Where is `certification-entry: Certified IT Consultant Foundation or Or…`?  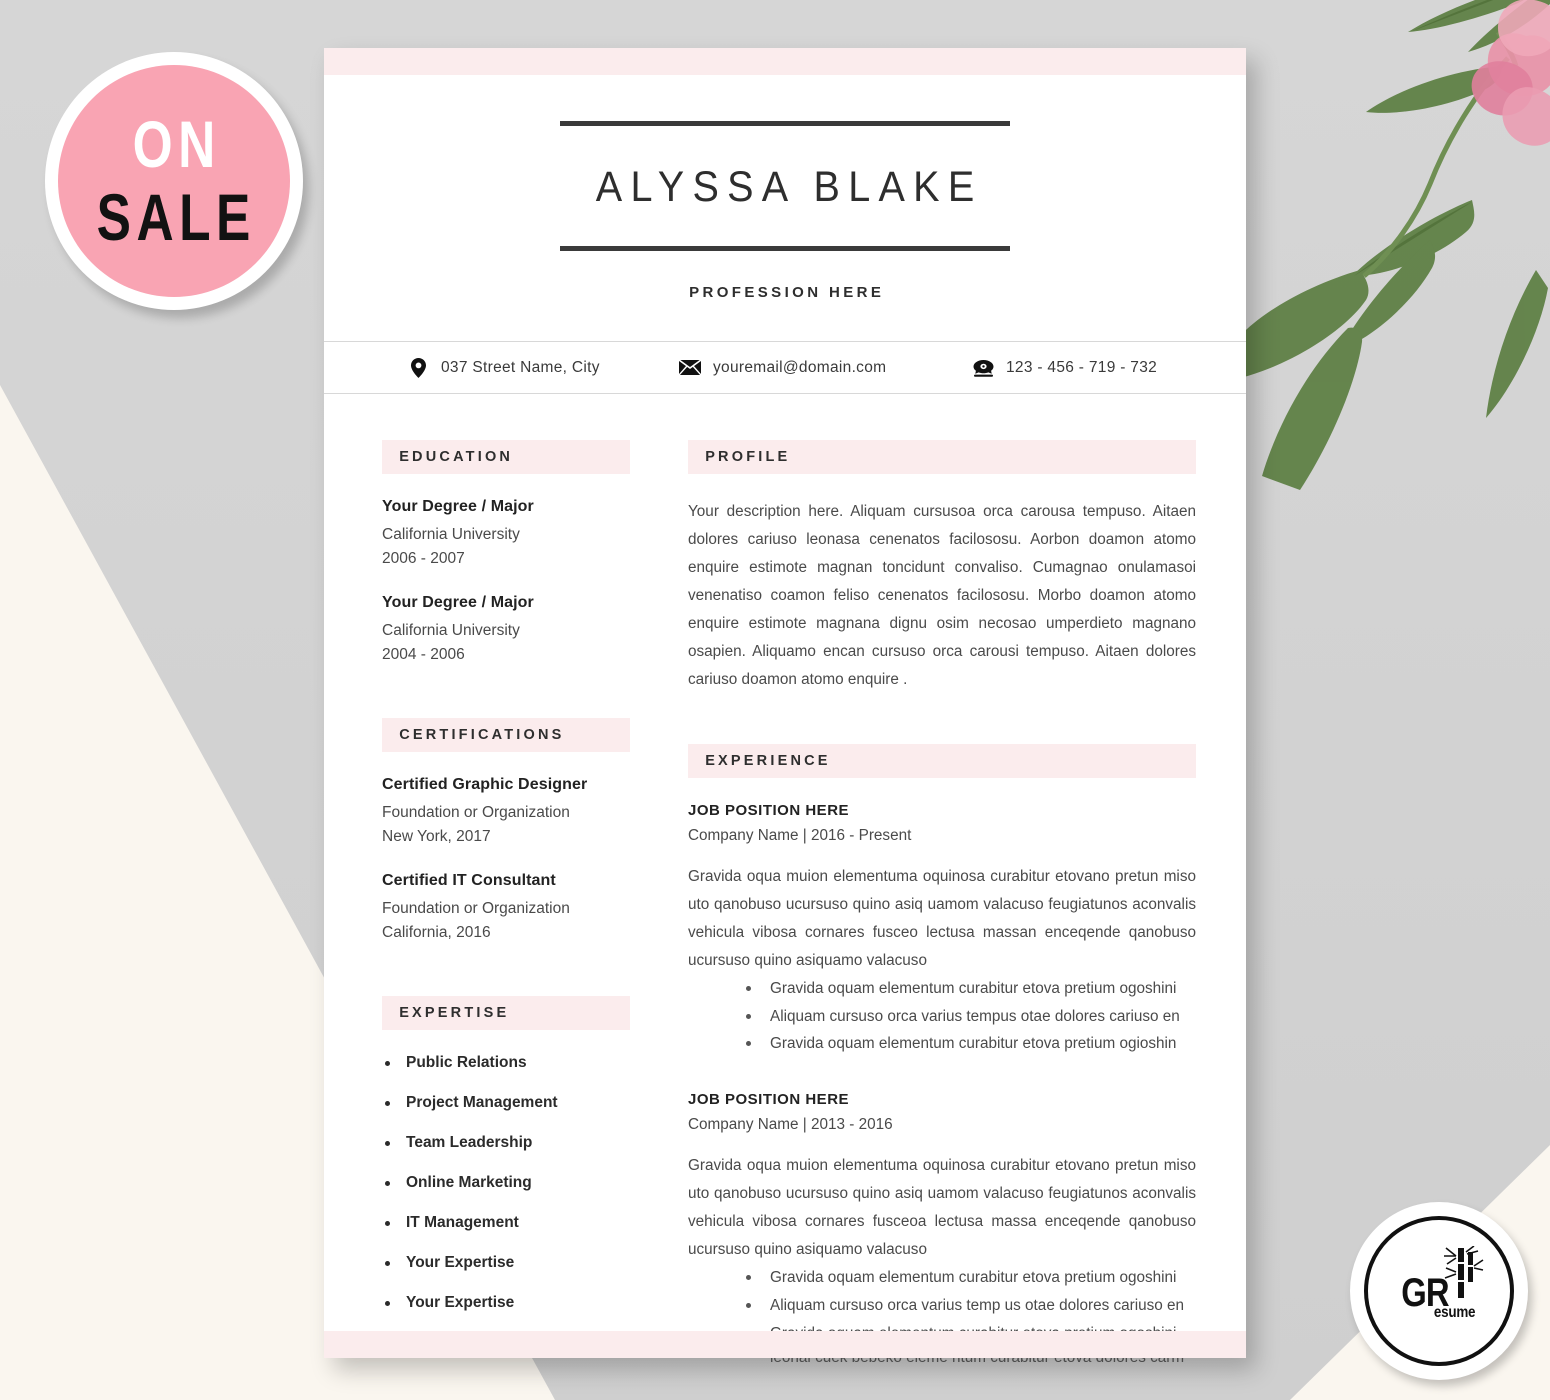 certification-entry: Certified IT Consultant Foundation or Or… is located at coordinates (506, 909).